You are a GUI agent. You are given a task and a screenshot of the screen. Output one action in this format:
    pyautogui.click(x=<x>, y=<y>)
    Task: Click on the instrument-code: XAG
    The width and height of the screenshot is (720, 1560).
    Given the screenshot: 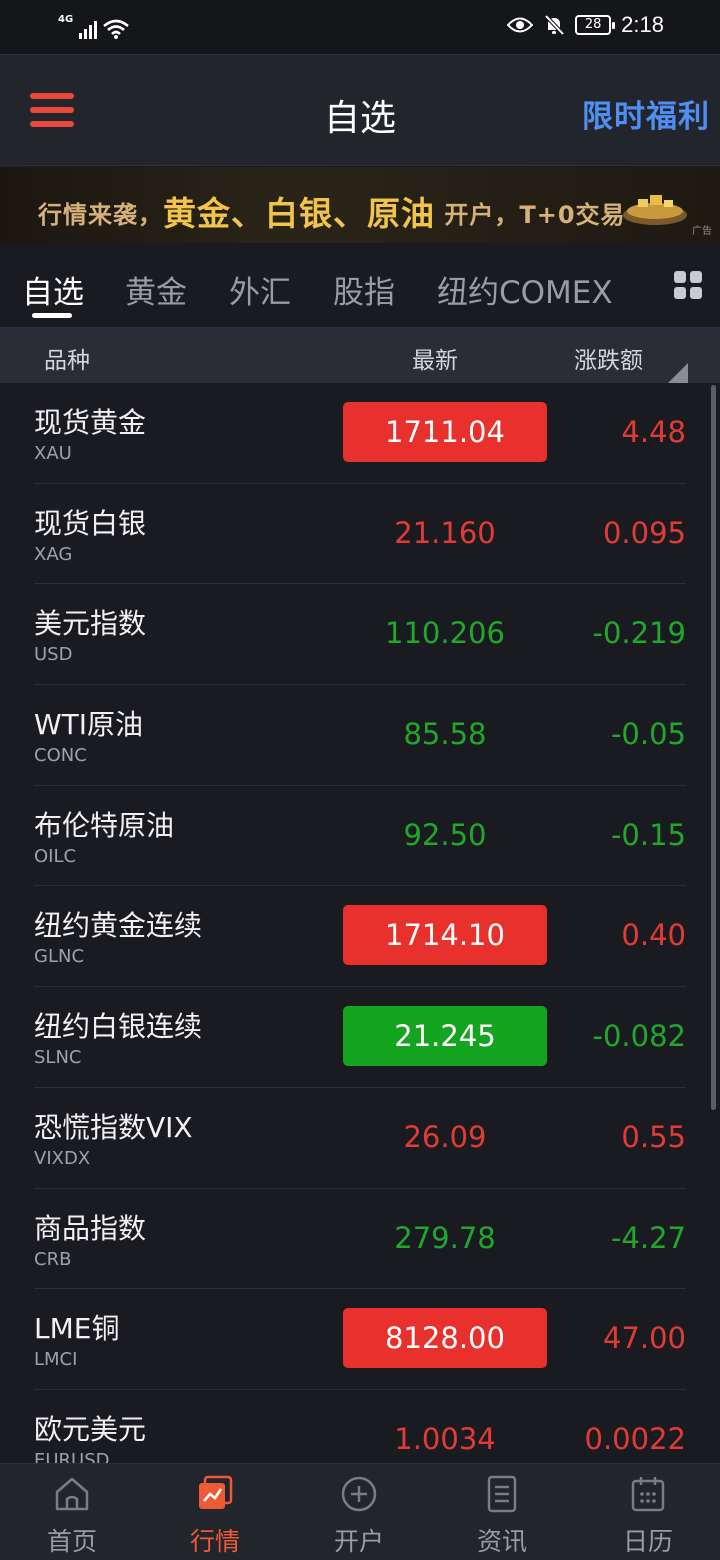 What is the action you would take?
    pyautogui.click(x=53, y=554)
    